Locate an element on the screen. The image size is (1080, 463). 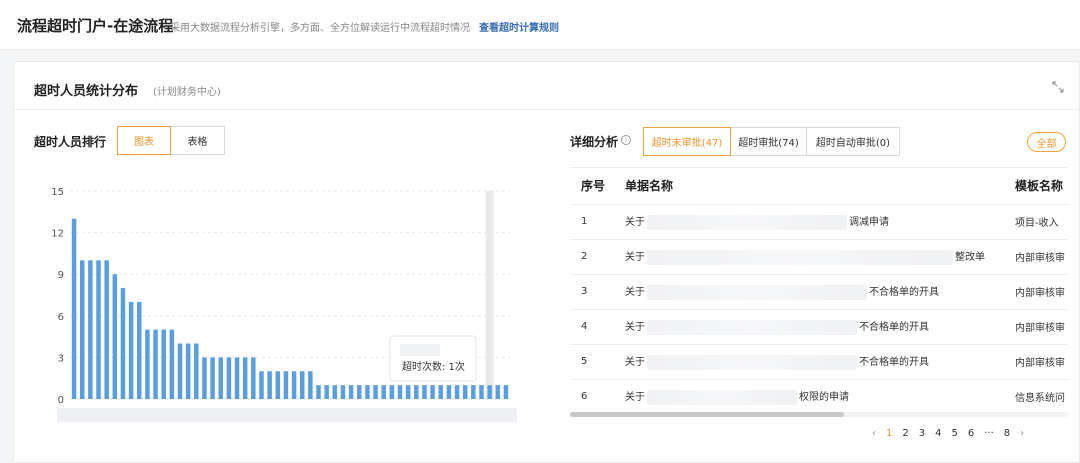
page-4: 4 is located at coordinates (938, 433).